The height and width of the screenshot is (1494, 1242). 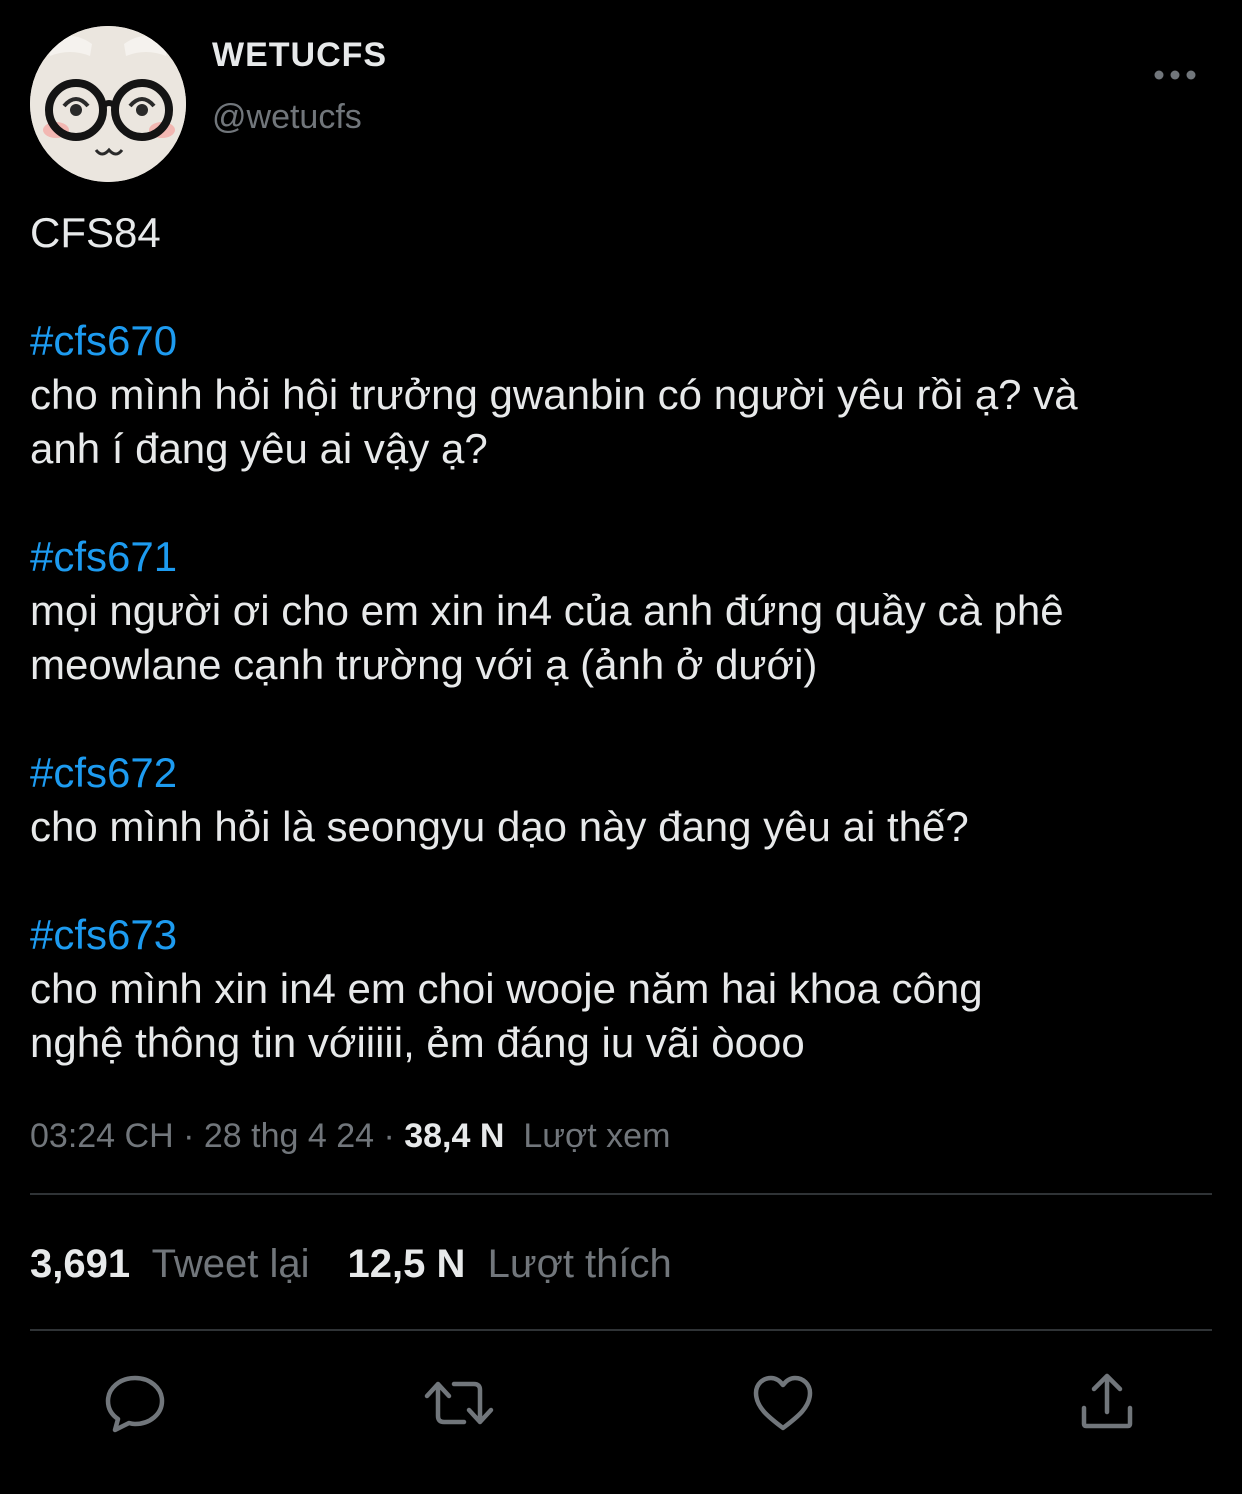 I want to click on action-bar, so click(x=621, y=1403).